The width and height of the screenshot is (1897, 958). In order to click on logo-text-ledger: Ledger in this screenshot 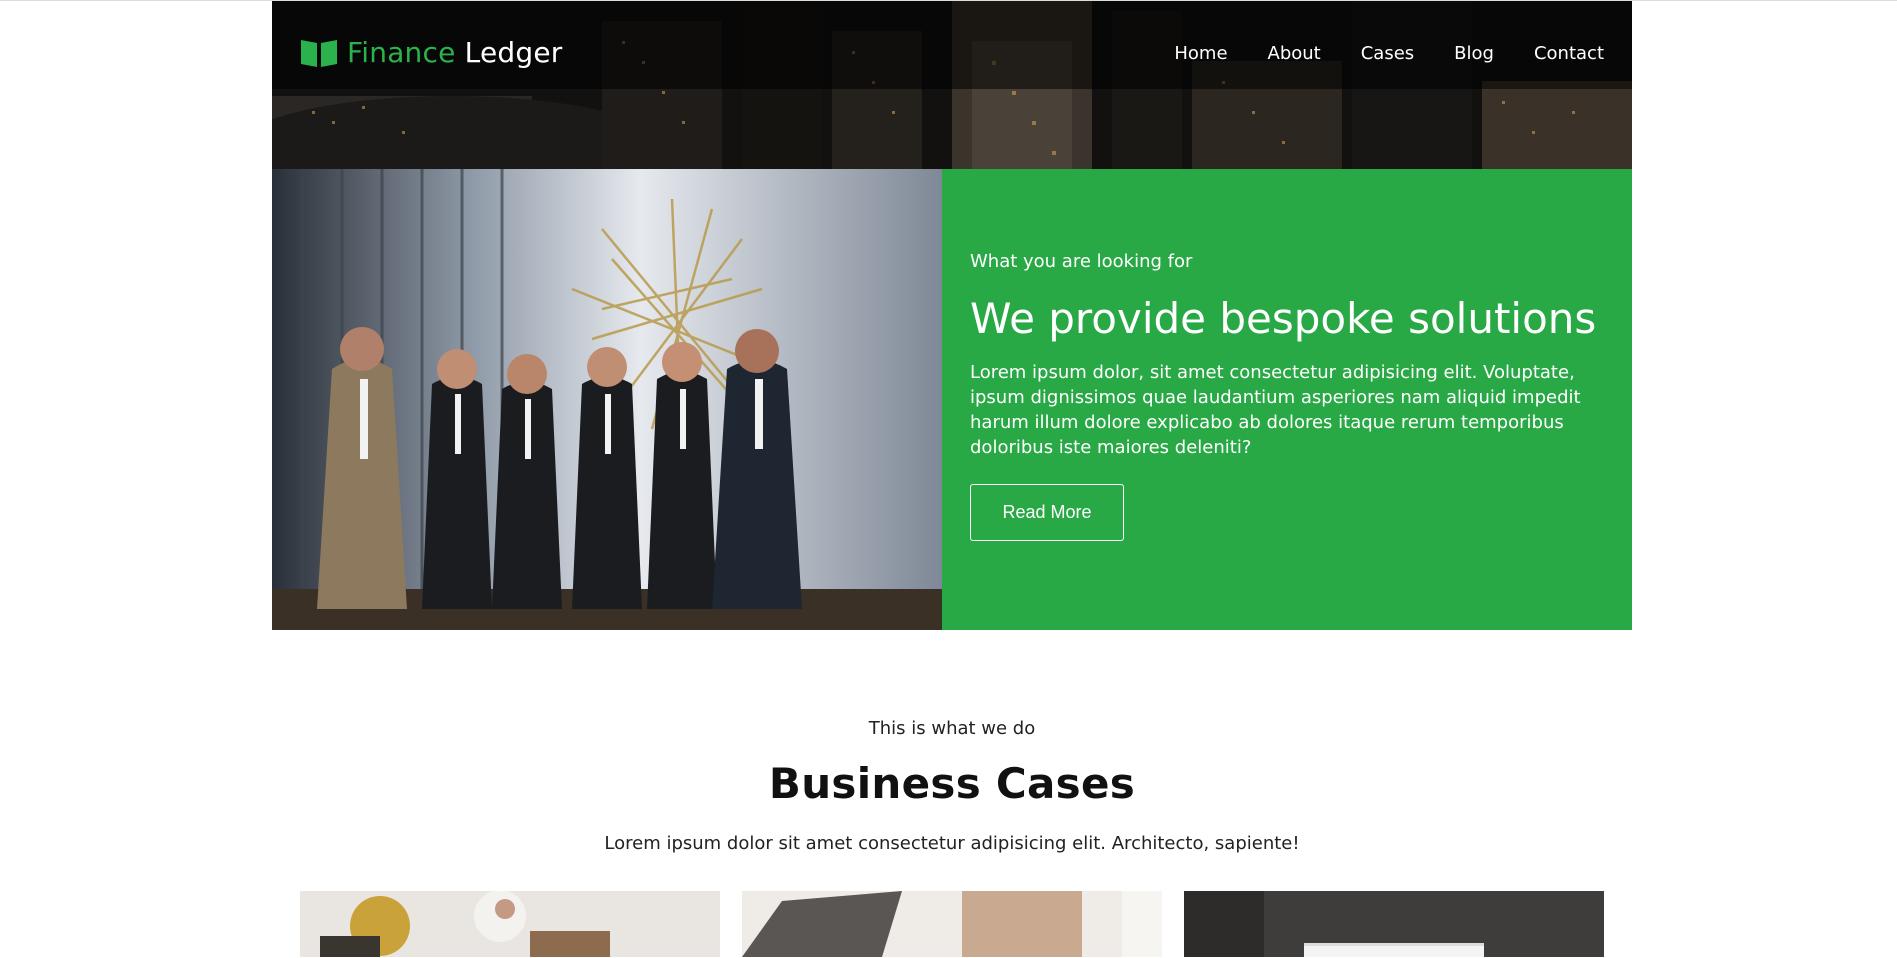, I will do `click(513, 52)`.